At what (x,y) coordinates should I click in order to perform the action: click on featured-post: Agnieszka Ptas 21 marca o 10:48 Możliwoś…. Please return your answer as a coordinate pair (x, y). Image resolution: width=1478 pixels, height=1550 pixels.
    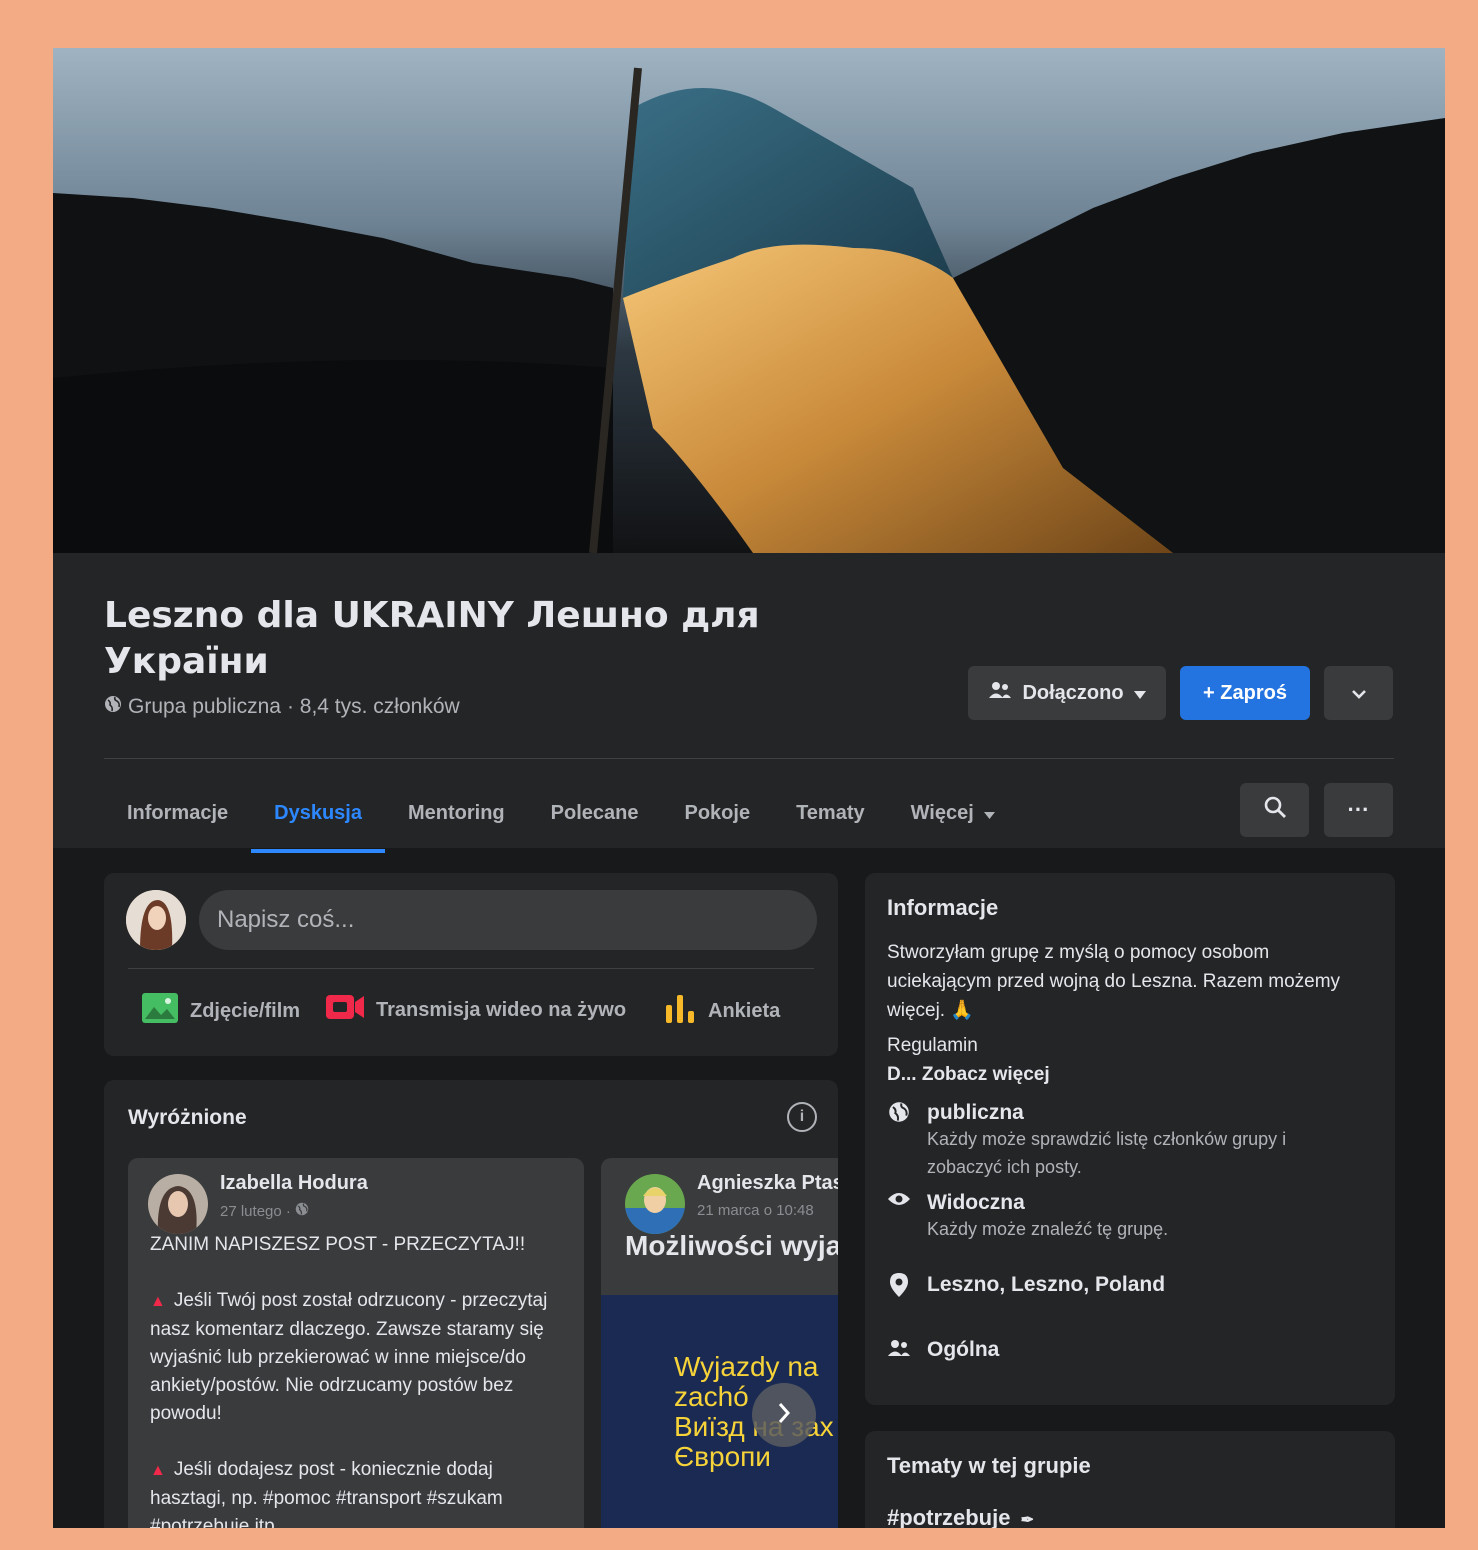
    Looking at the image, I should click on (719, 1343).